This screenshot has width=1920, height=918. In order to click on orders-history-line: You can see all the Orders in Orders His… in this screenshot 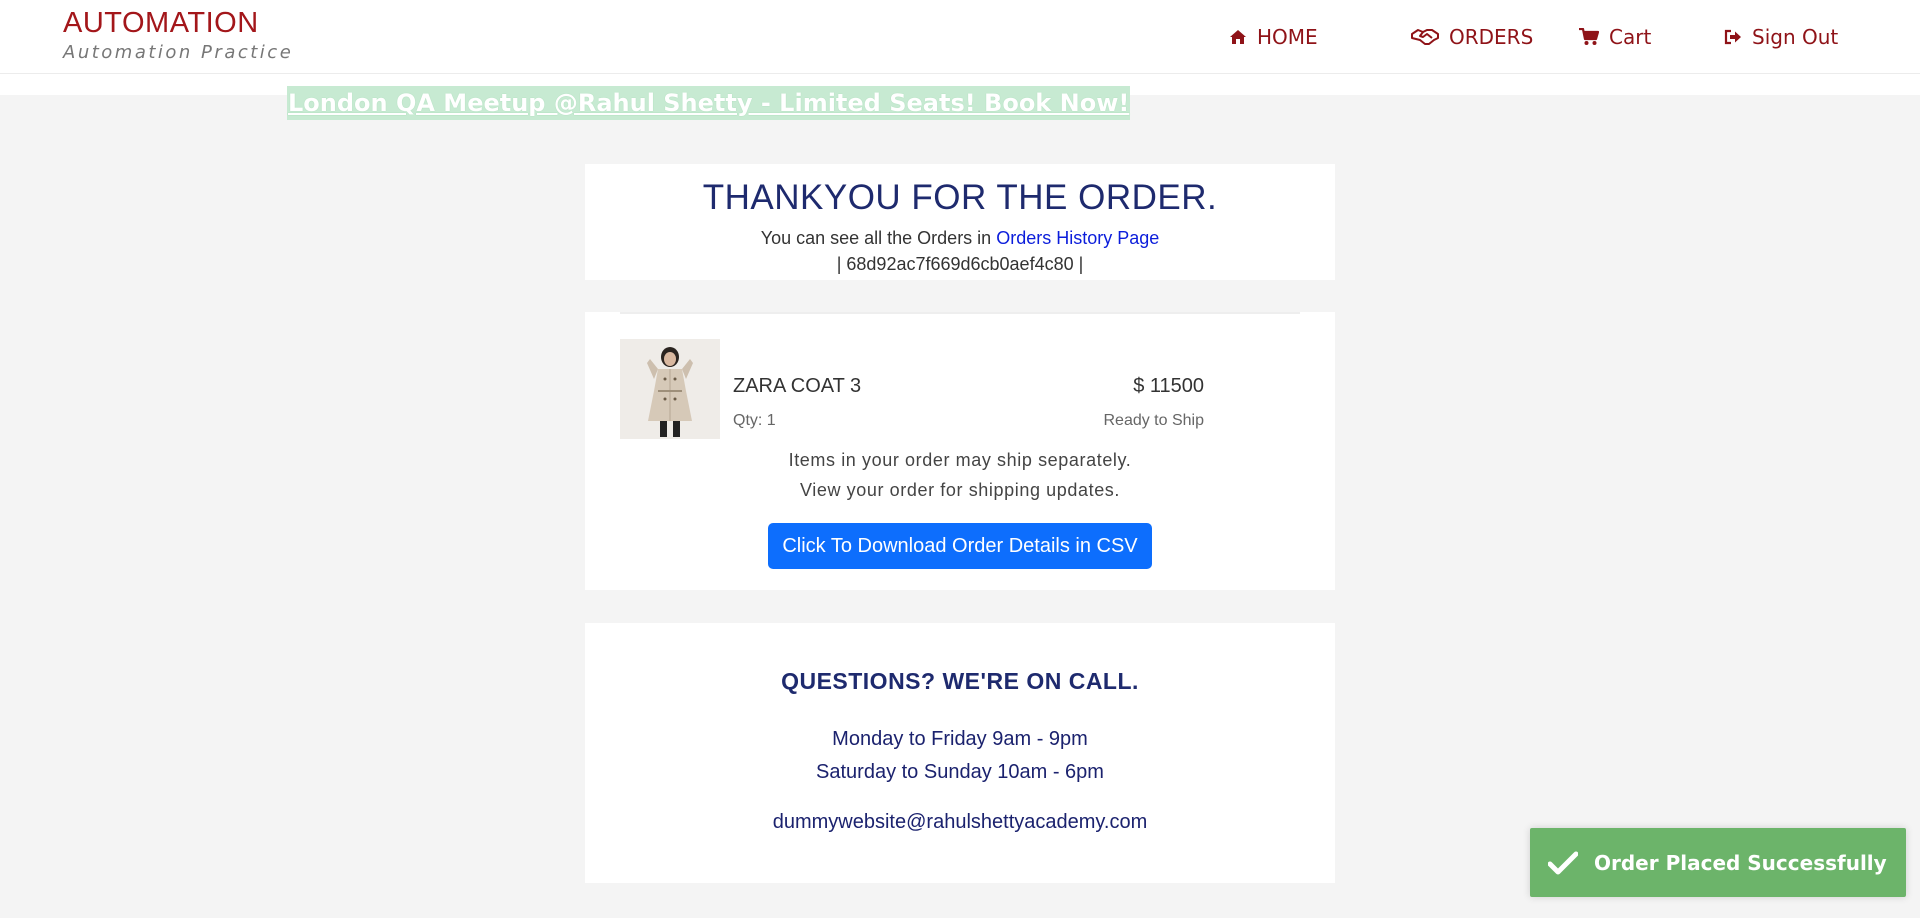, I will do `click(960, 238)`.